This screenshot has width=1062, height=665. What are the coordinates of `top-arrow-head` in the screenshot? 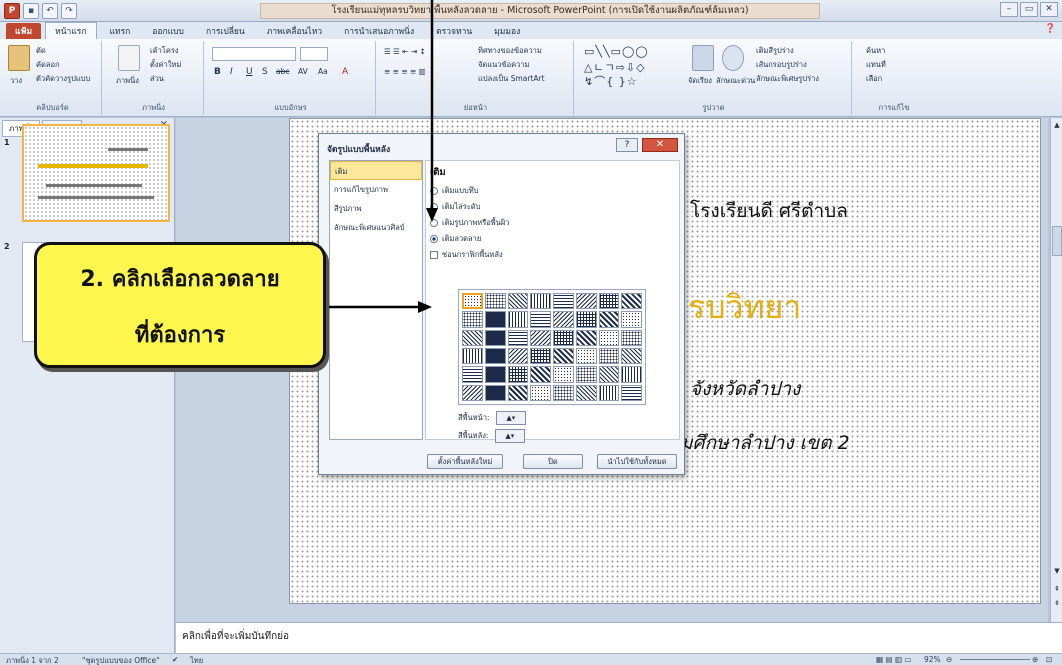 It's located at (432, 215).